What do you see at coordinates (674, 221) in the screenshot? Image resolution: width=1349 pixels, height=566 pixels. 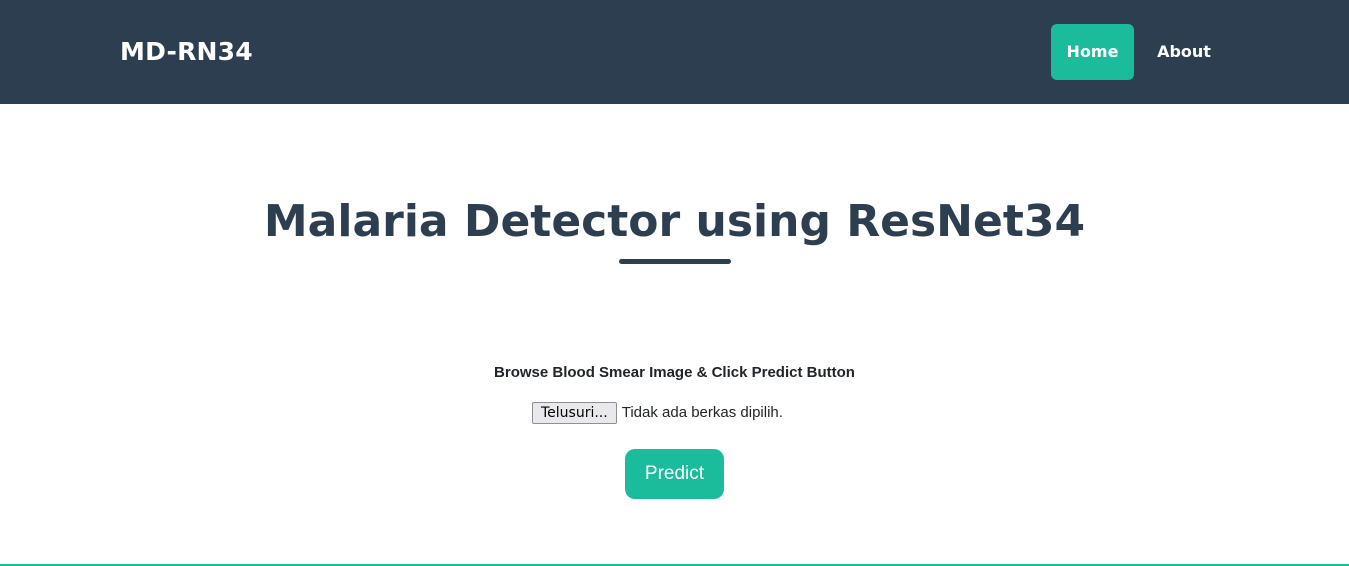 I see `page-title: Malaria Detector using ResNet34` at bounding box center [674, 221].